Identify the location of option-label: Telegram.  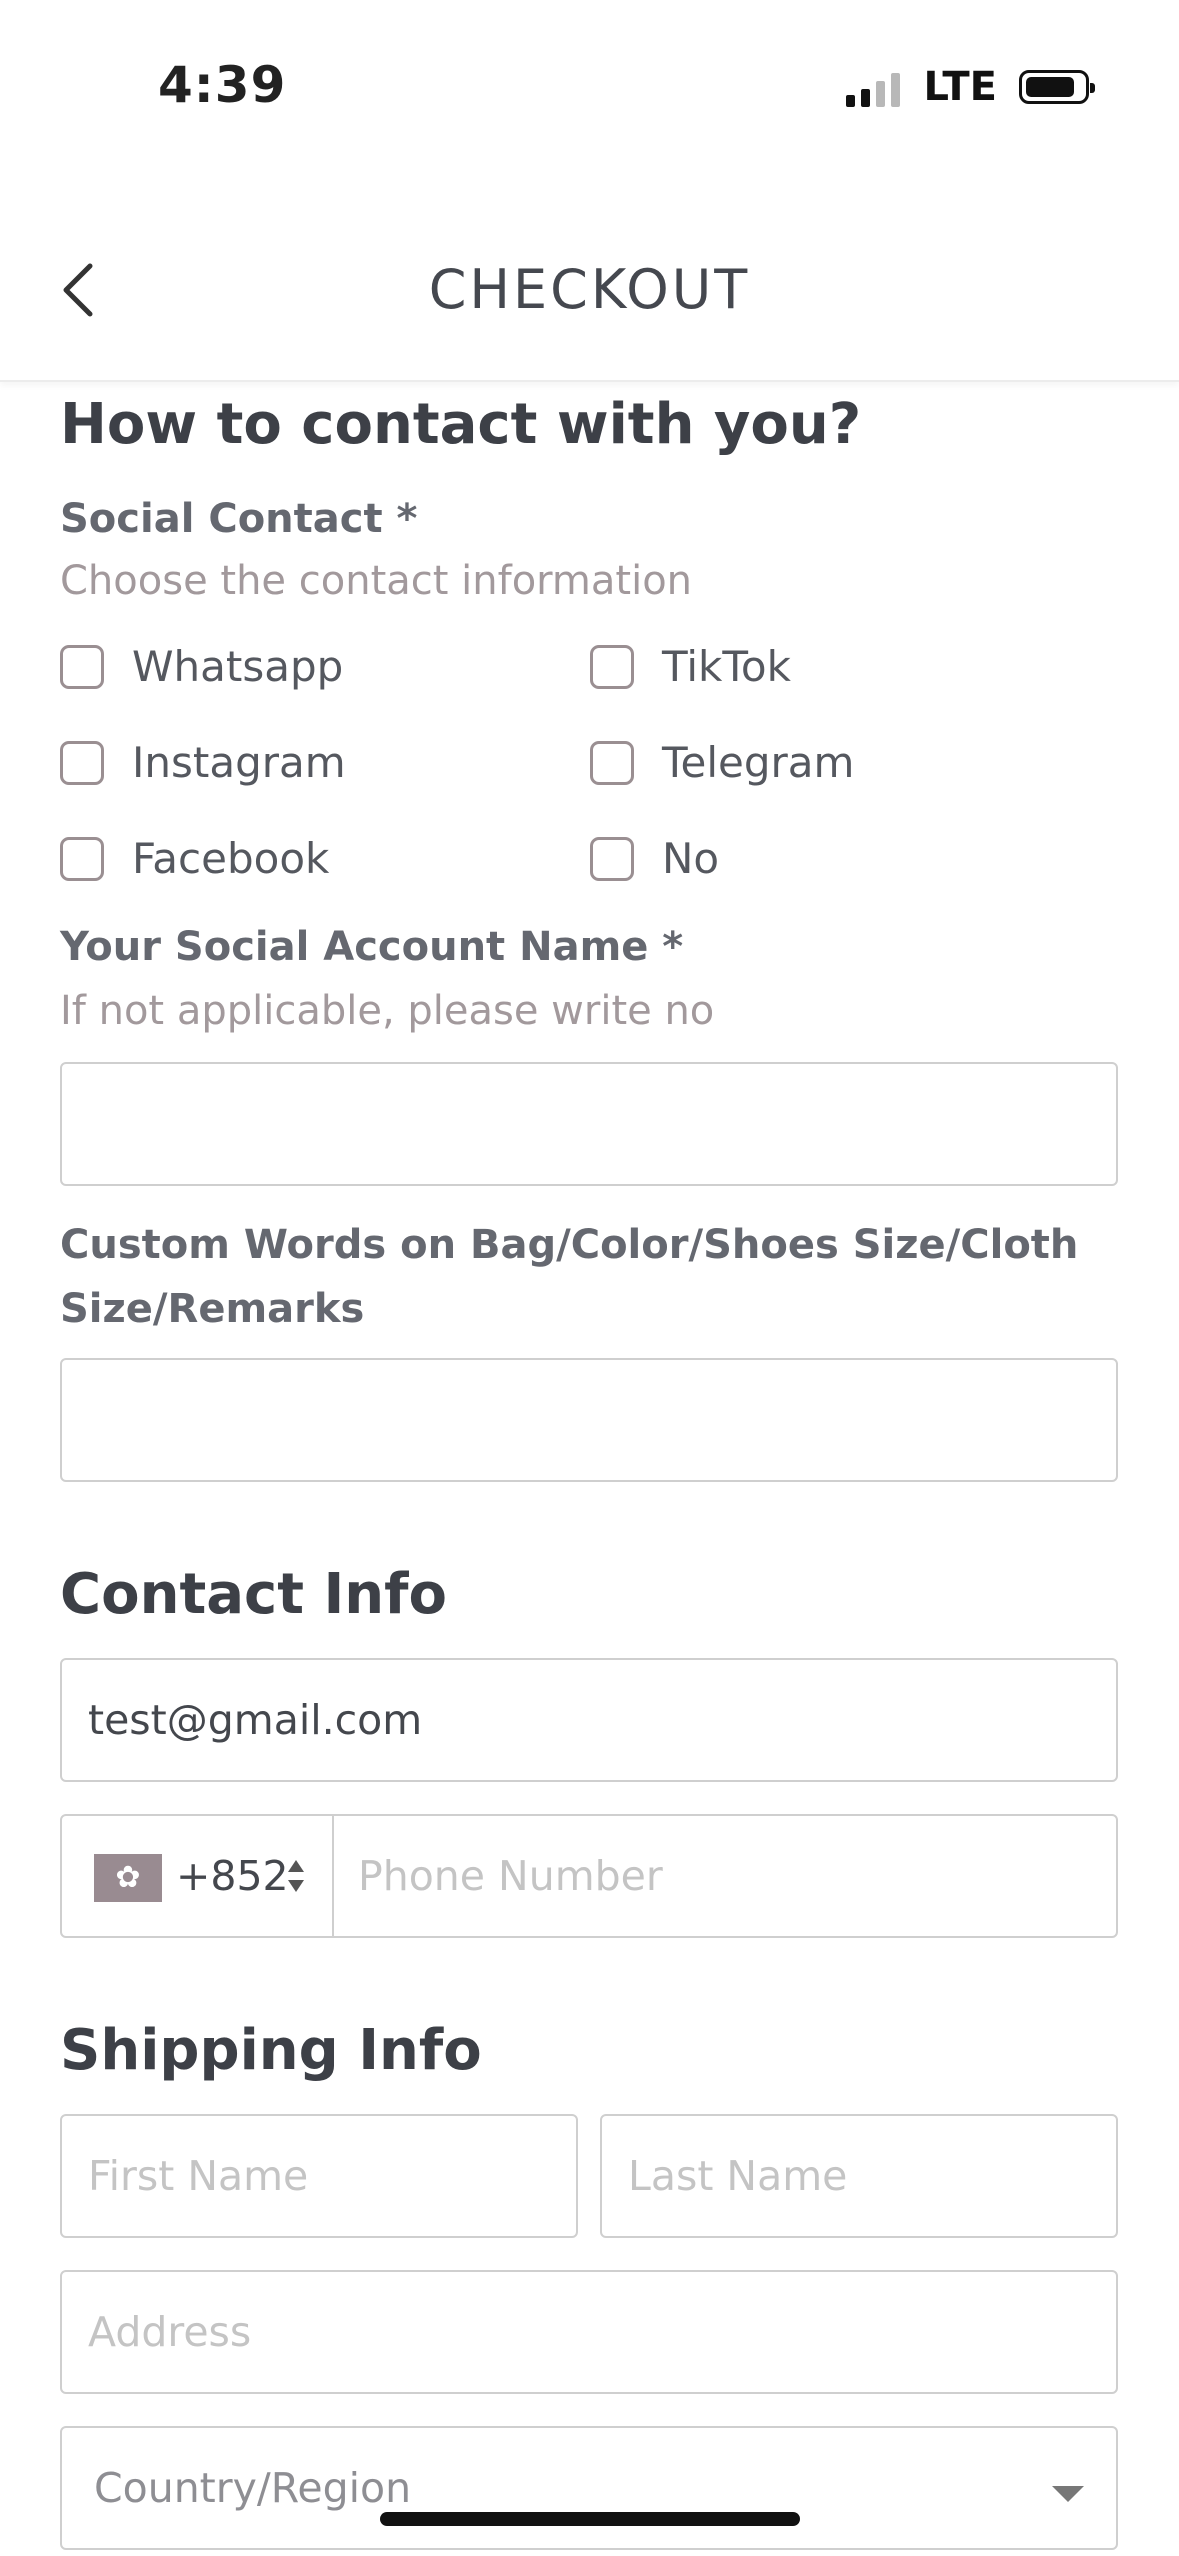
(758, 762).